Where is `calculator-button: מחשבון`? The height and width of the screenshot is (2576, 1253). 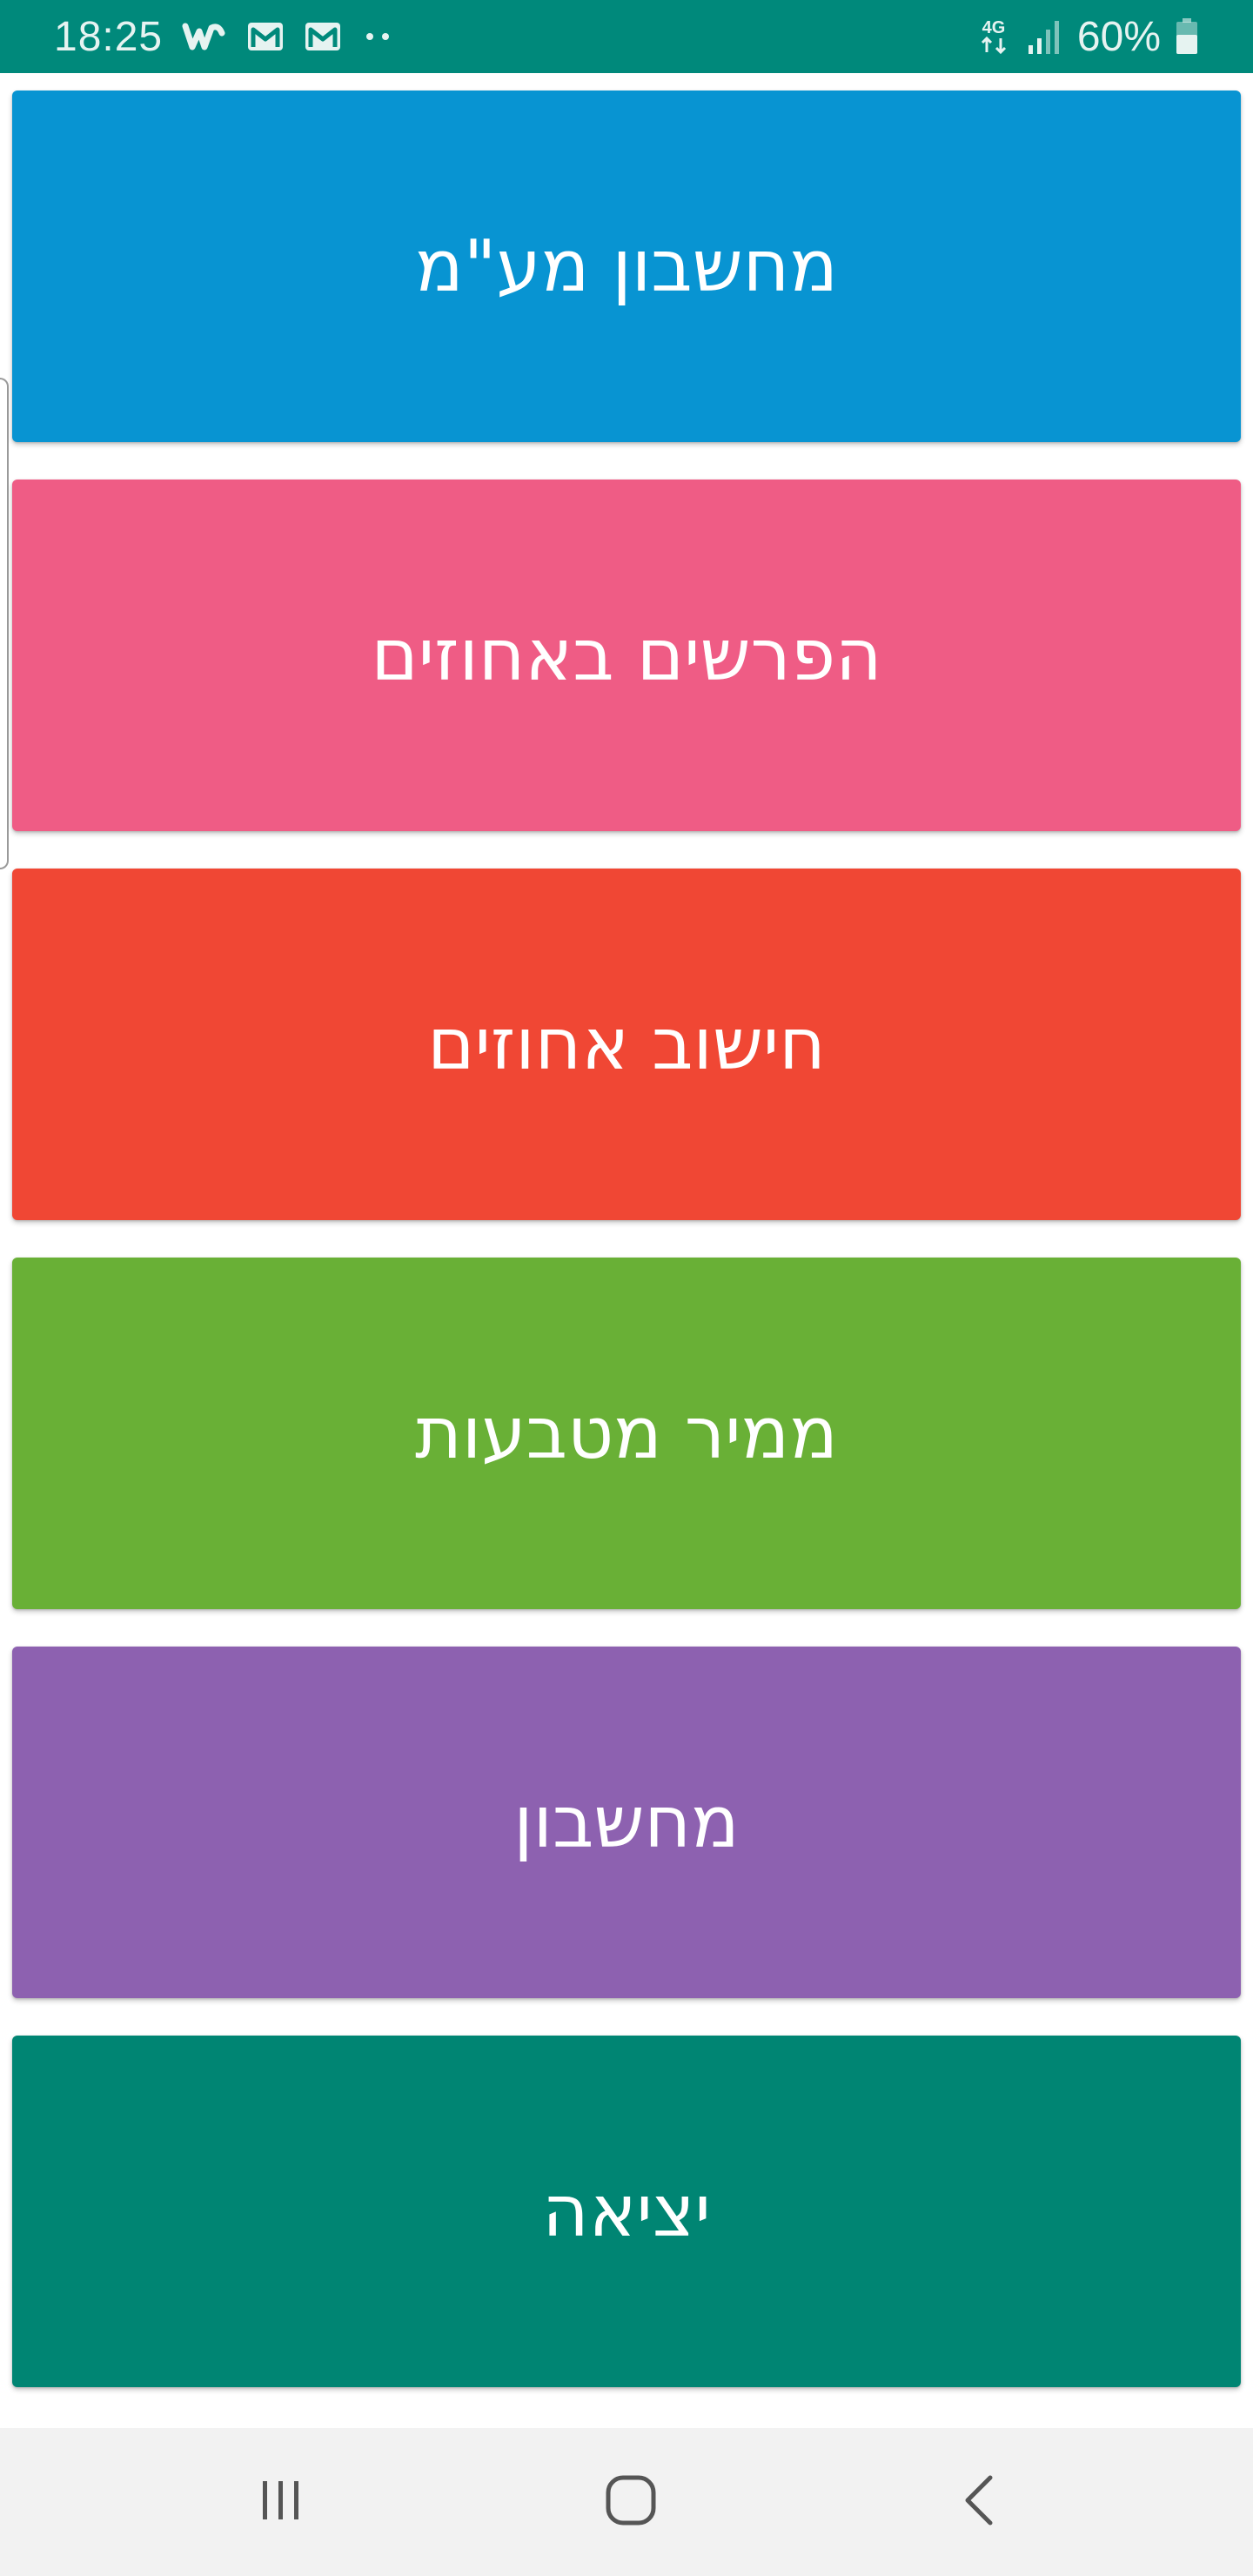
calculator-button: מחשבון is located at coordinates (626, 1823).